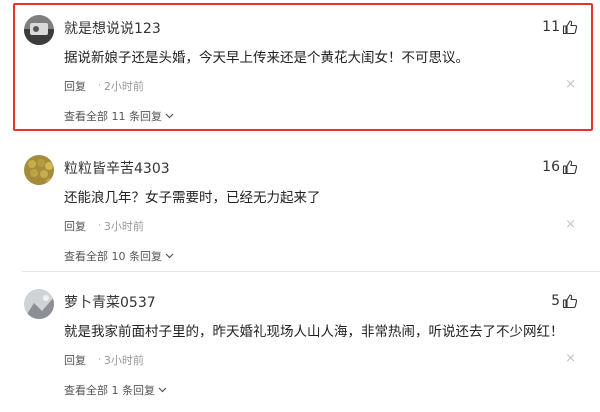  What do you see at coordinates (123, 86) in the screenshot?
I see `timestamp: 2小时前` at bounding box center [123, 86].